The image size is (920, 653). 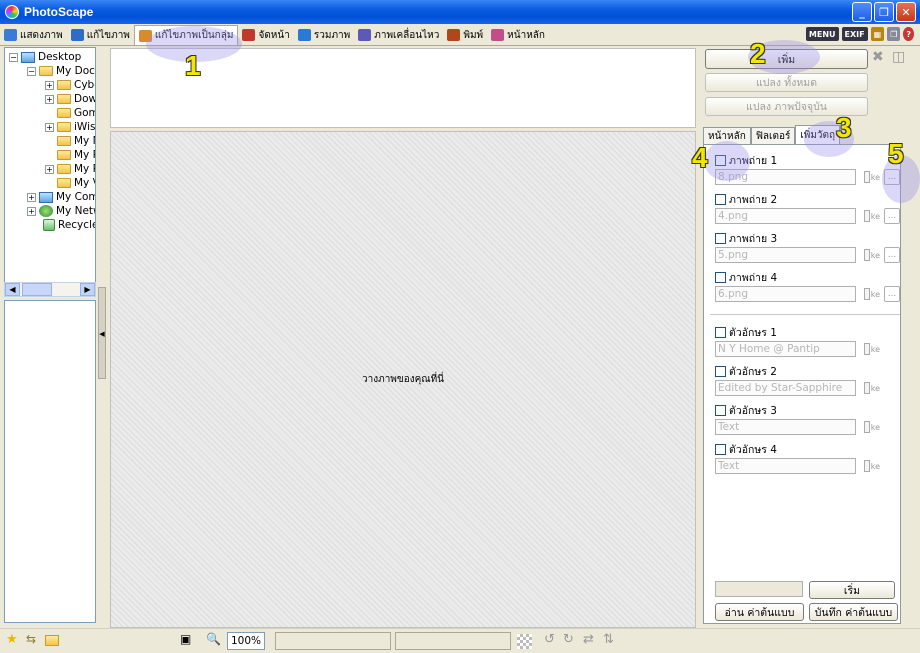 What do you see at coordinates (398, 35) in the screenshot?
I see `tab-animated-gif: ภาพเคลื่อนไหว` at bounding box center [398, 35].